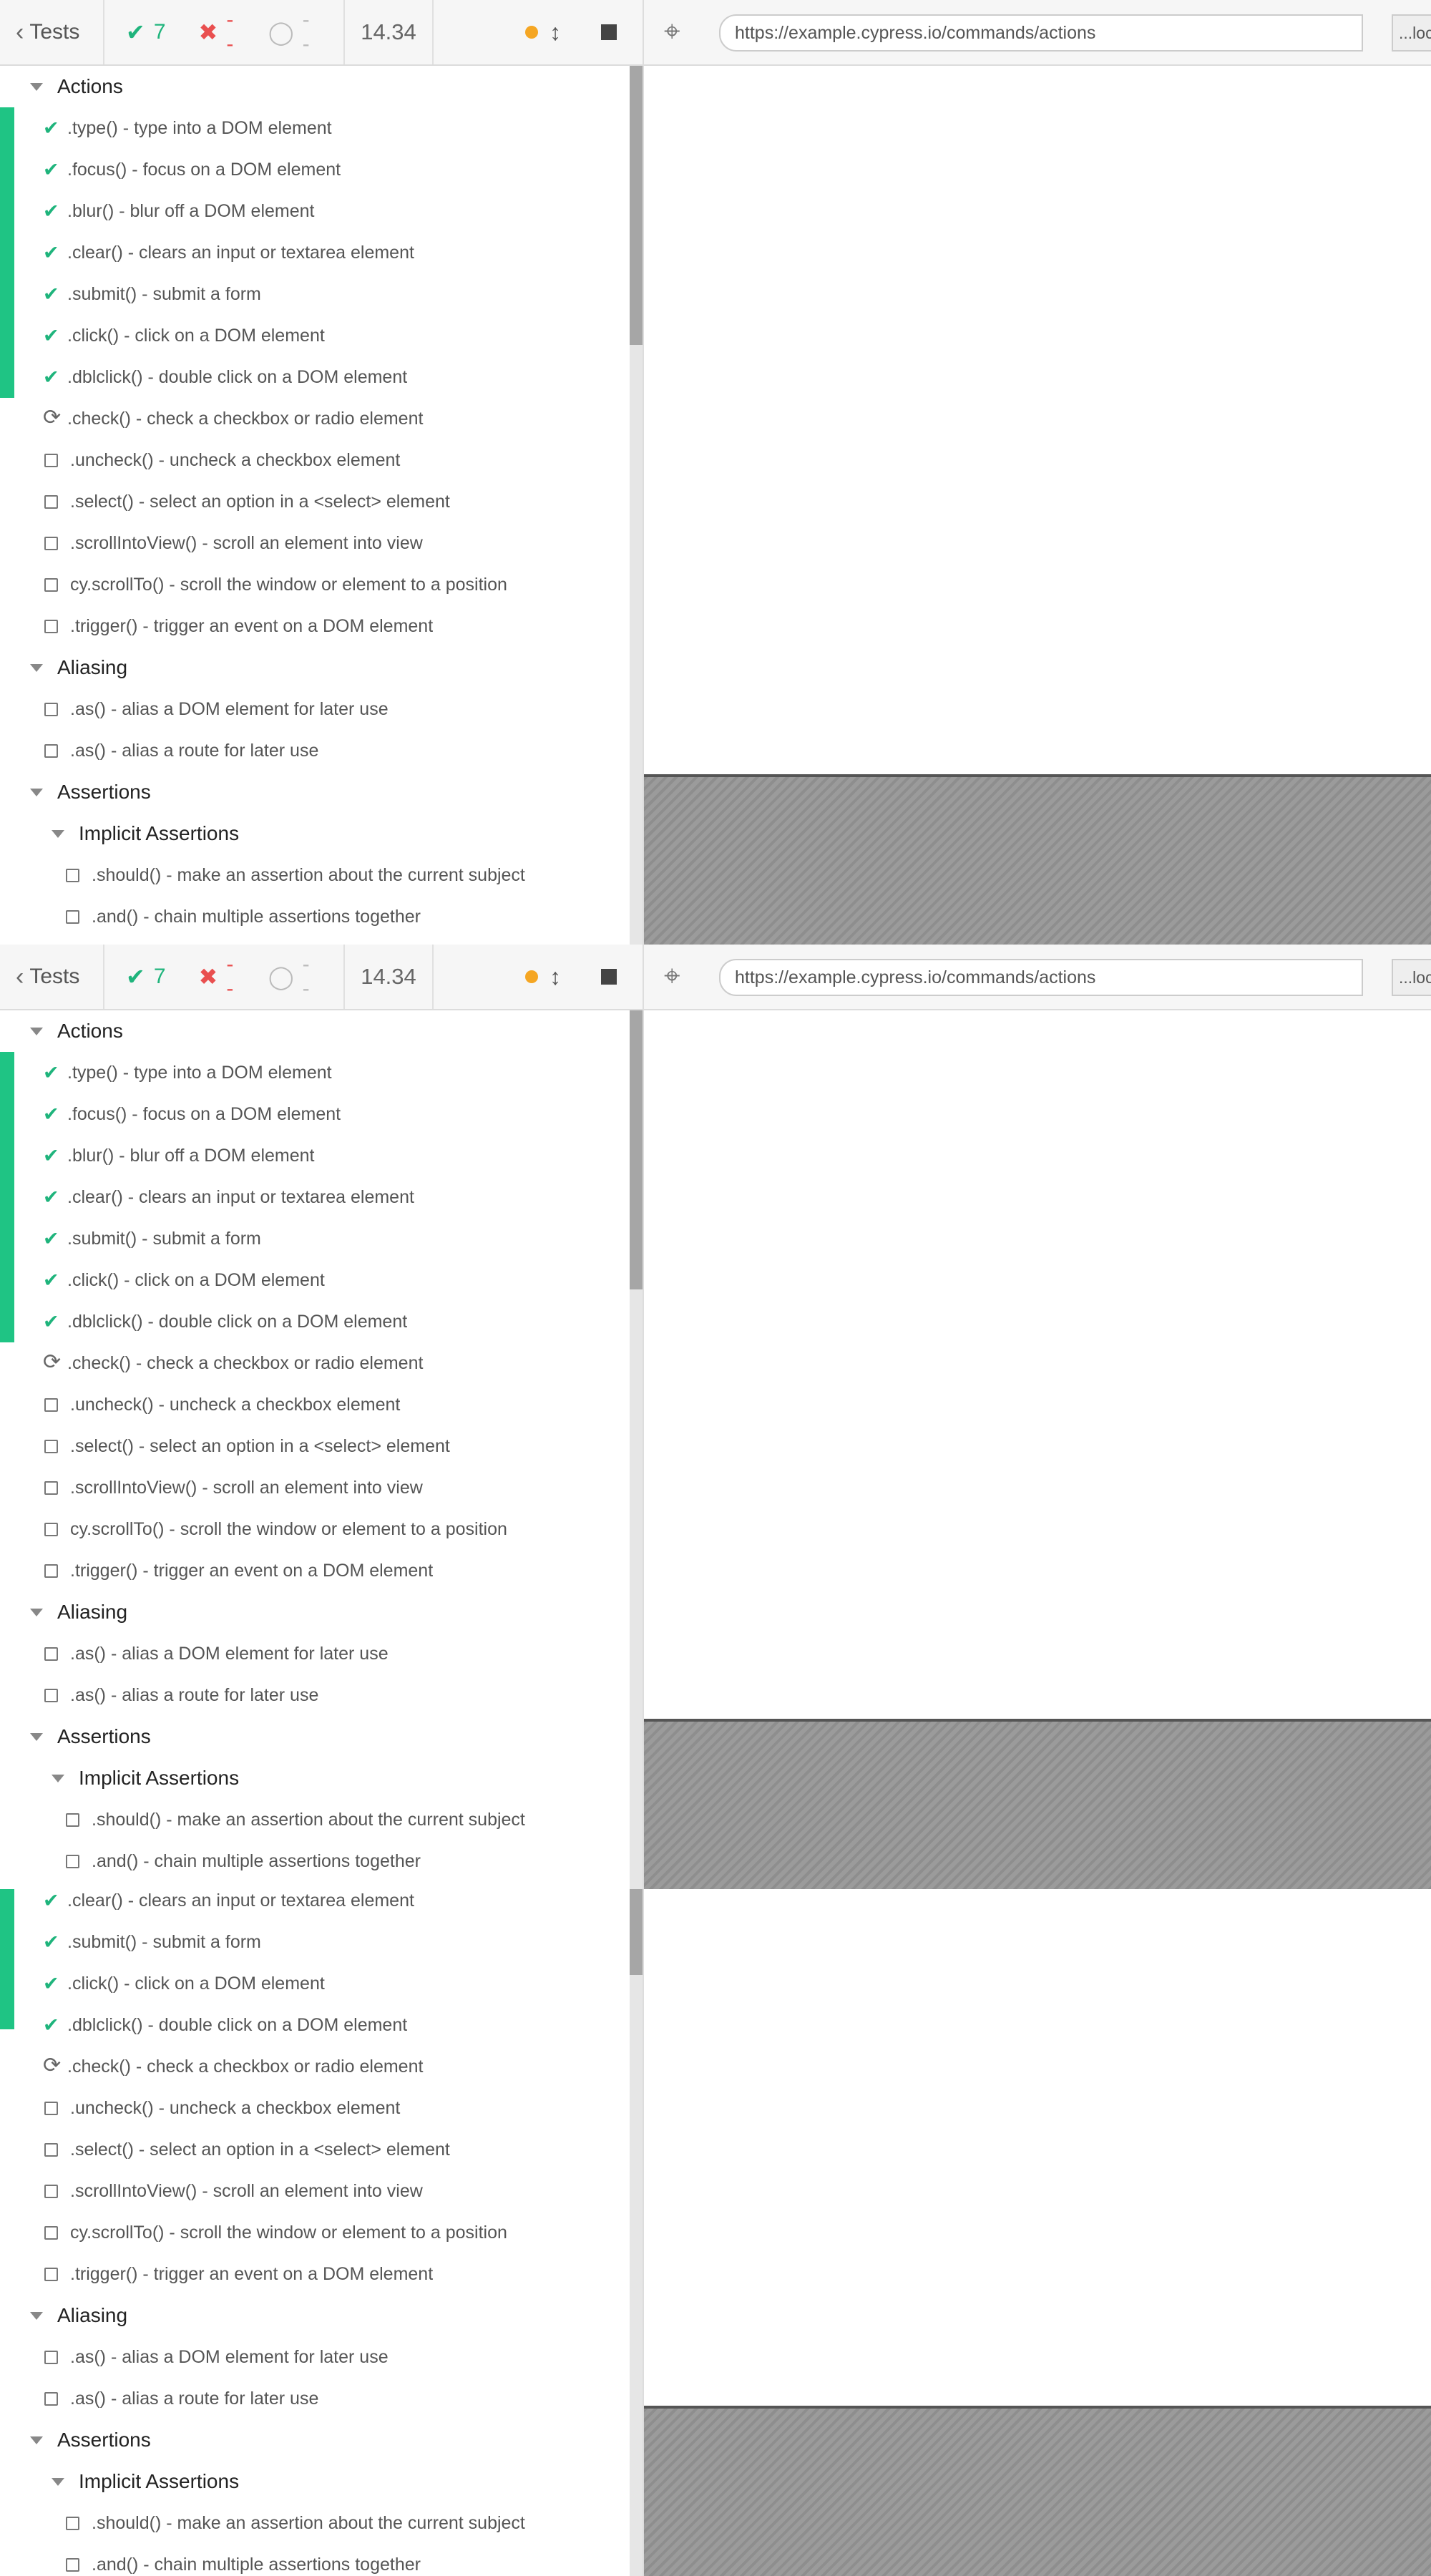 The width and height of the screenshot is (1431, 2576). I want to click on chevron-left-icon: ‹, so click(20, 976).